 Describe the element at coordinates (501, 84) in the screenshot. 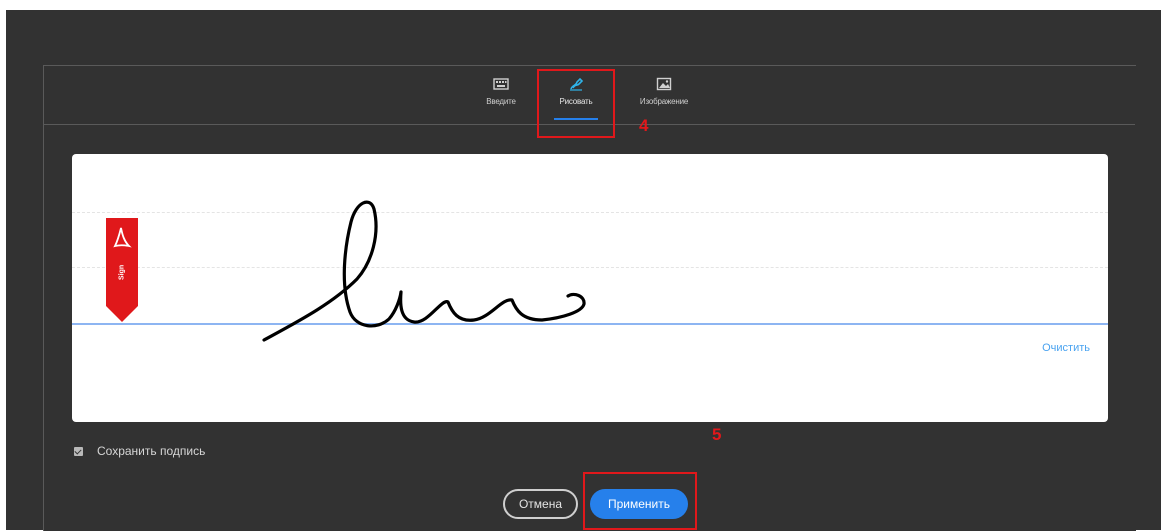

I see `keyboard-icon` at that location.